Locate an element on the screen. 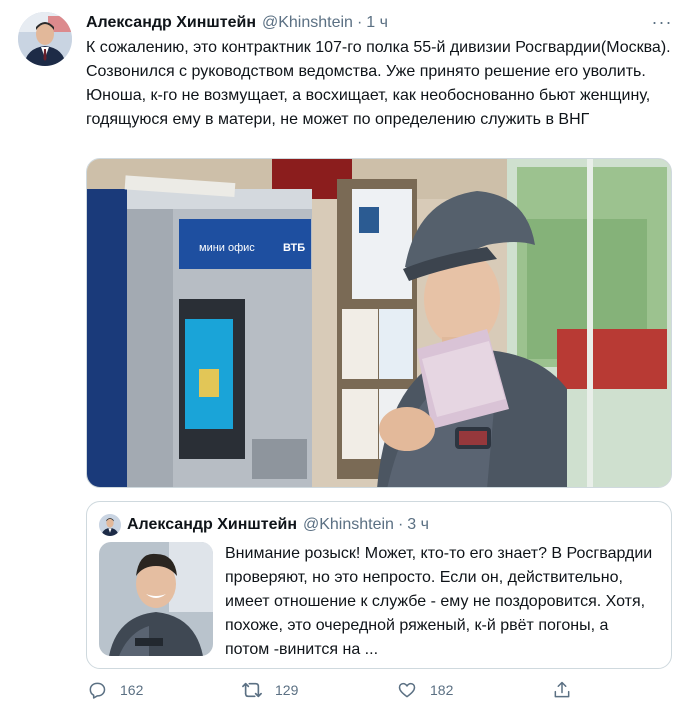 The width and height of the screenshot is (692, 715). heart-icon is located at coordinates (407, 690).